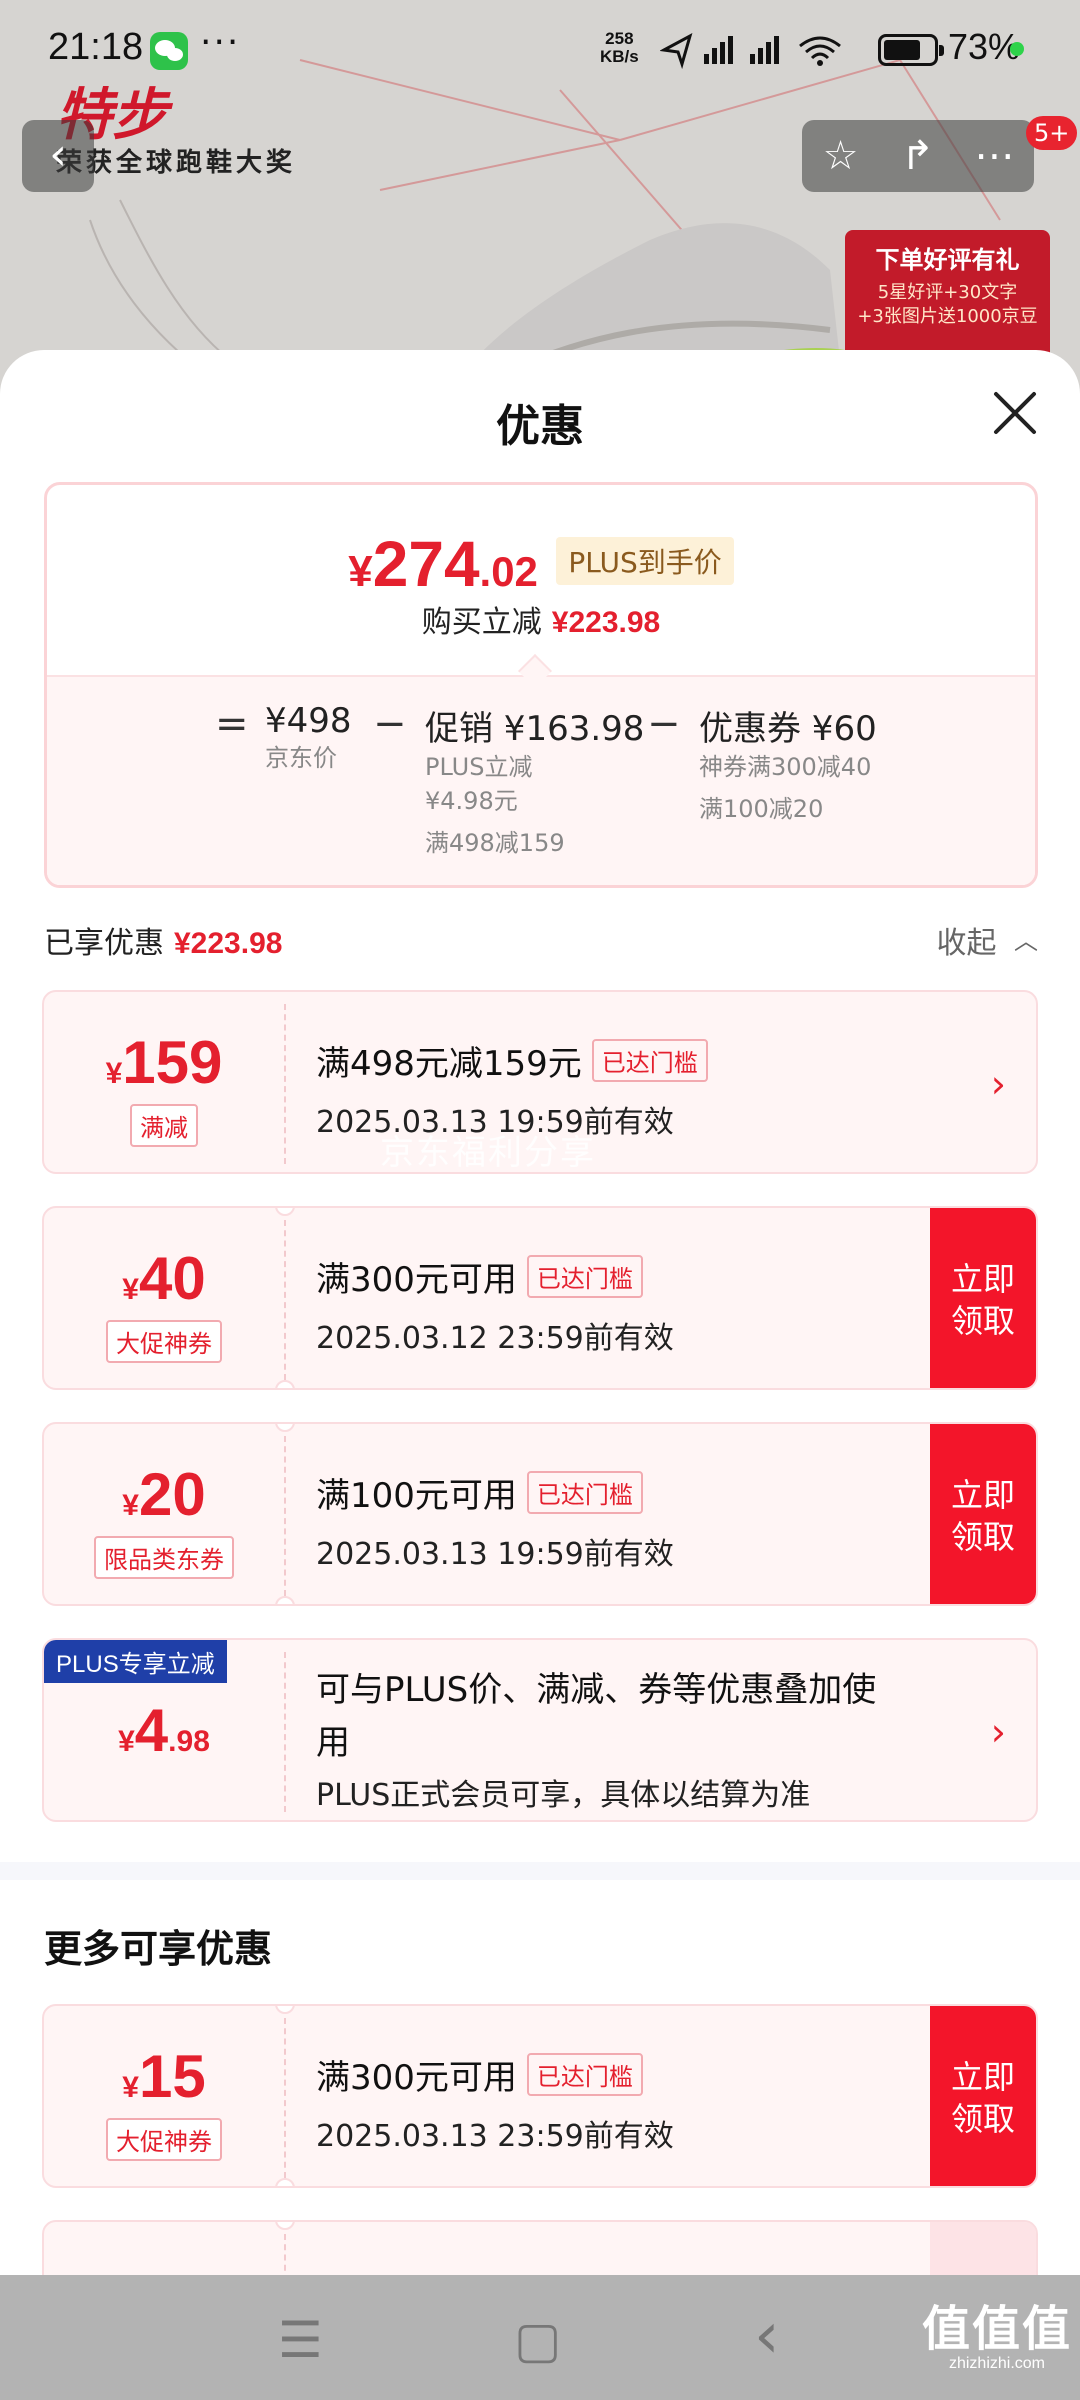 This screenshot has width=1080, height=2400. Describe the element at coordinates (232, 724) in the screenshot. I see `equals-sign: =` at that location.